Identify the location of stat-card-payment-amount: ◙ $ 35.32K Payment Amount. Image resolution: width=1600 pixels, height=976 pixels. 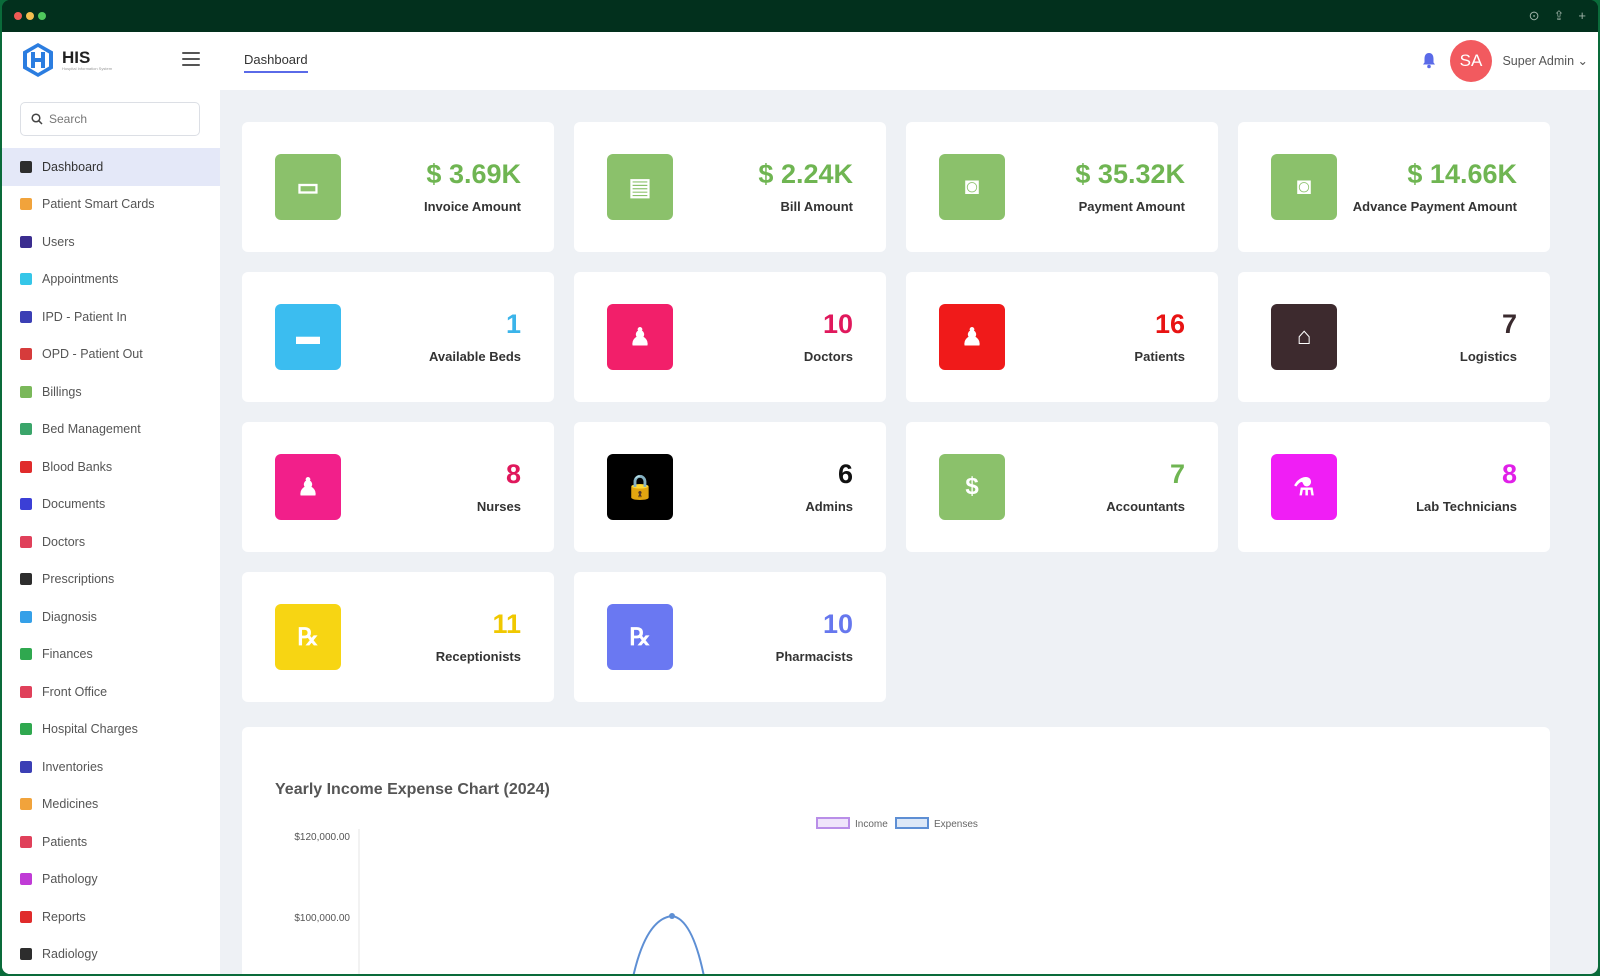
(1062, 187).